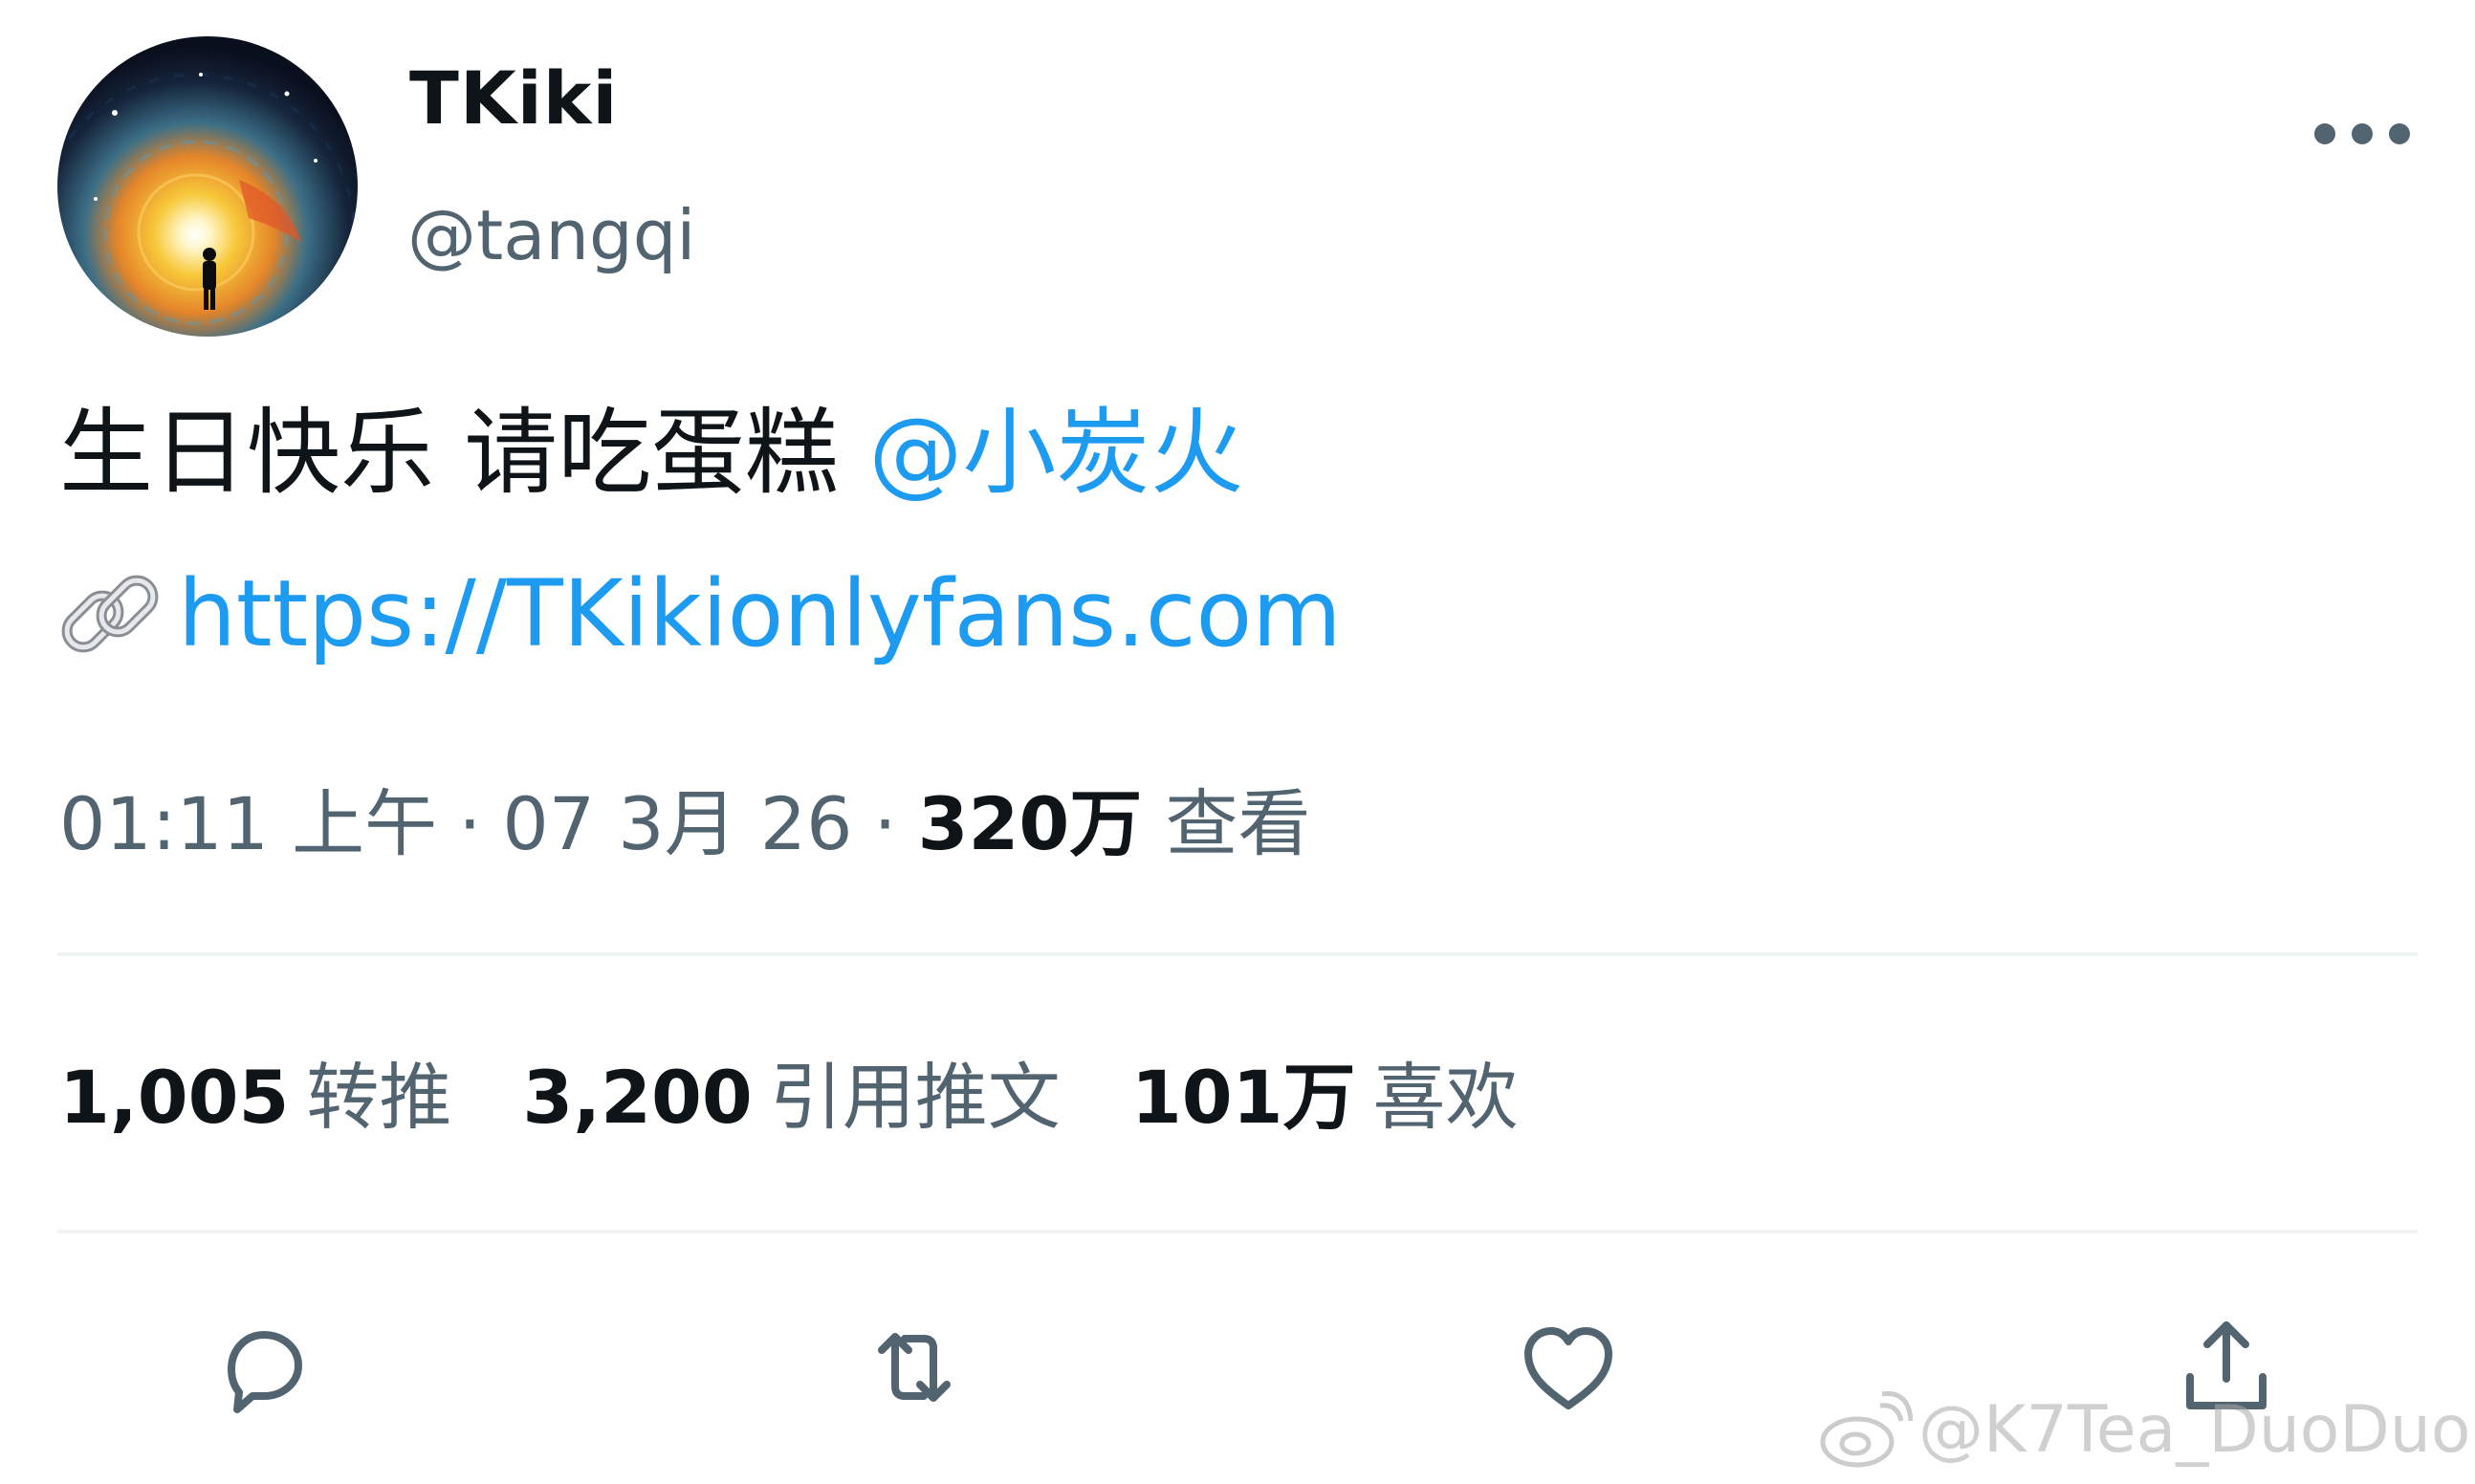 Image resolution: width=2475 pixels, height=1484 pixels. Describe the element at coordinates (915, 1098) in the screenshot. I see `quotes-label: 引用推文` at that location.